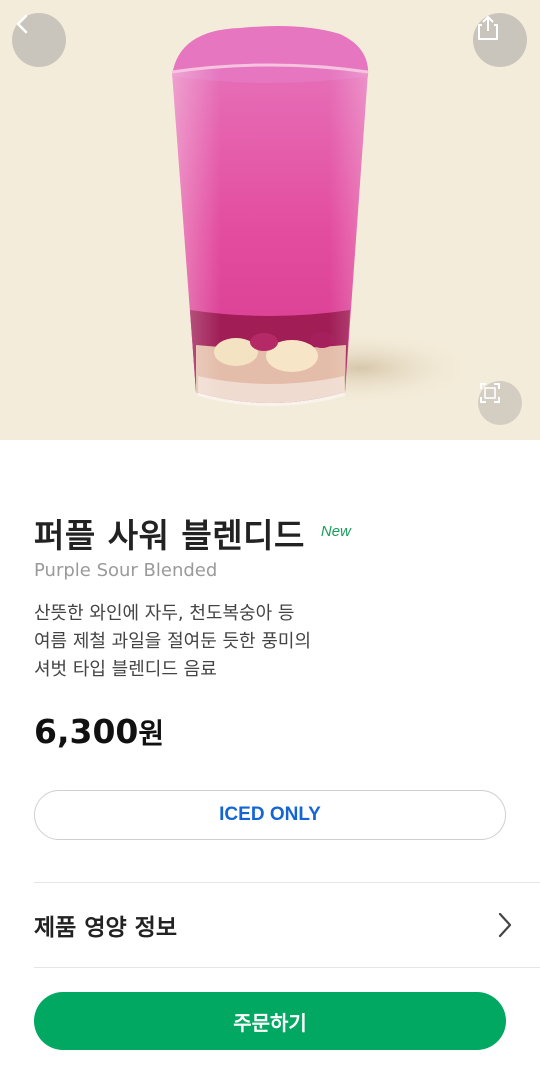 This screenshot has width=540, height=1075. Describe the element at coordinates (500, 40) in the screenshot. I see `share-button` at that location.